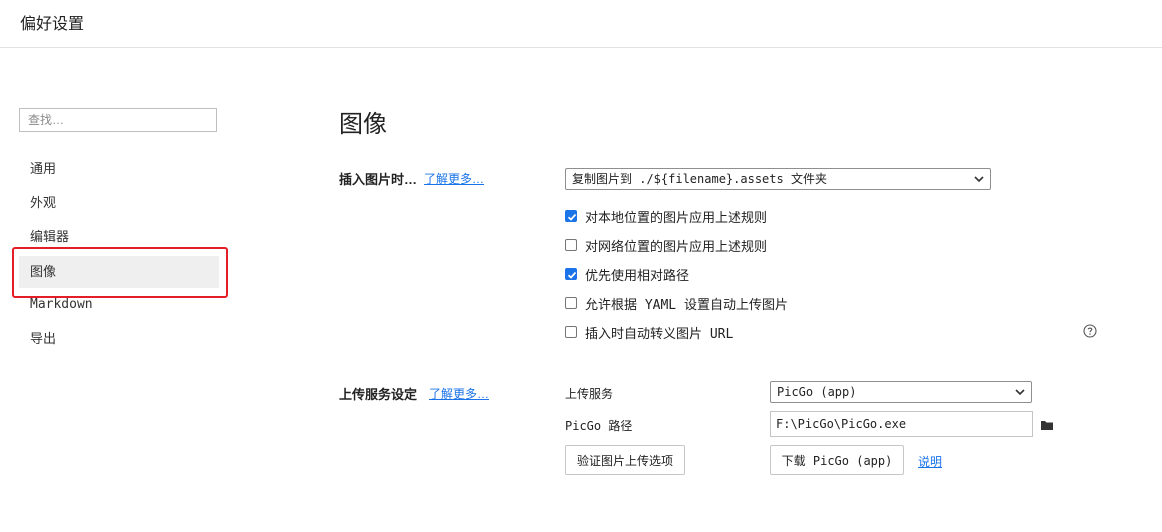 Image resolution: width=1162 pixels, height=532 pixels. I want to click on sidebar-item-appearance: 外观, so click(119, 203).